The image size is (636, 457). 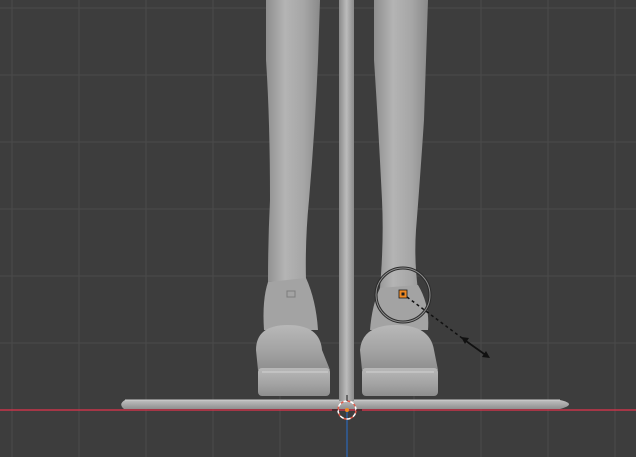 I want to click on left-leg-mesh, so click(x=292, y=165).